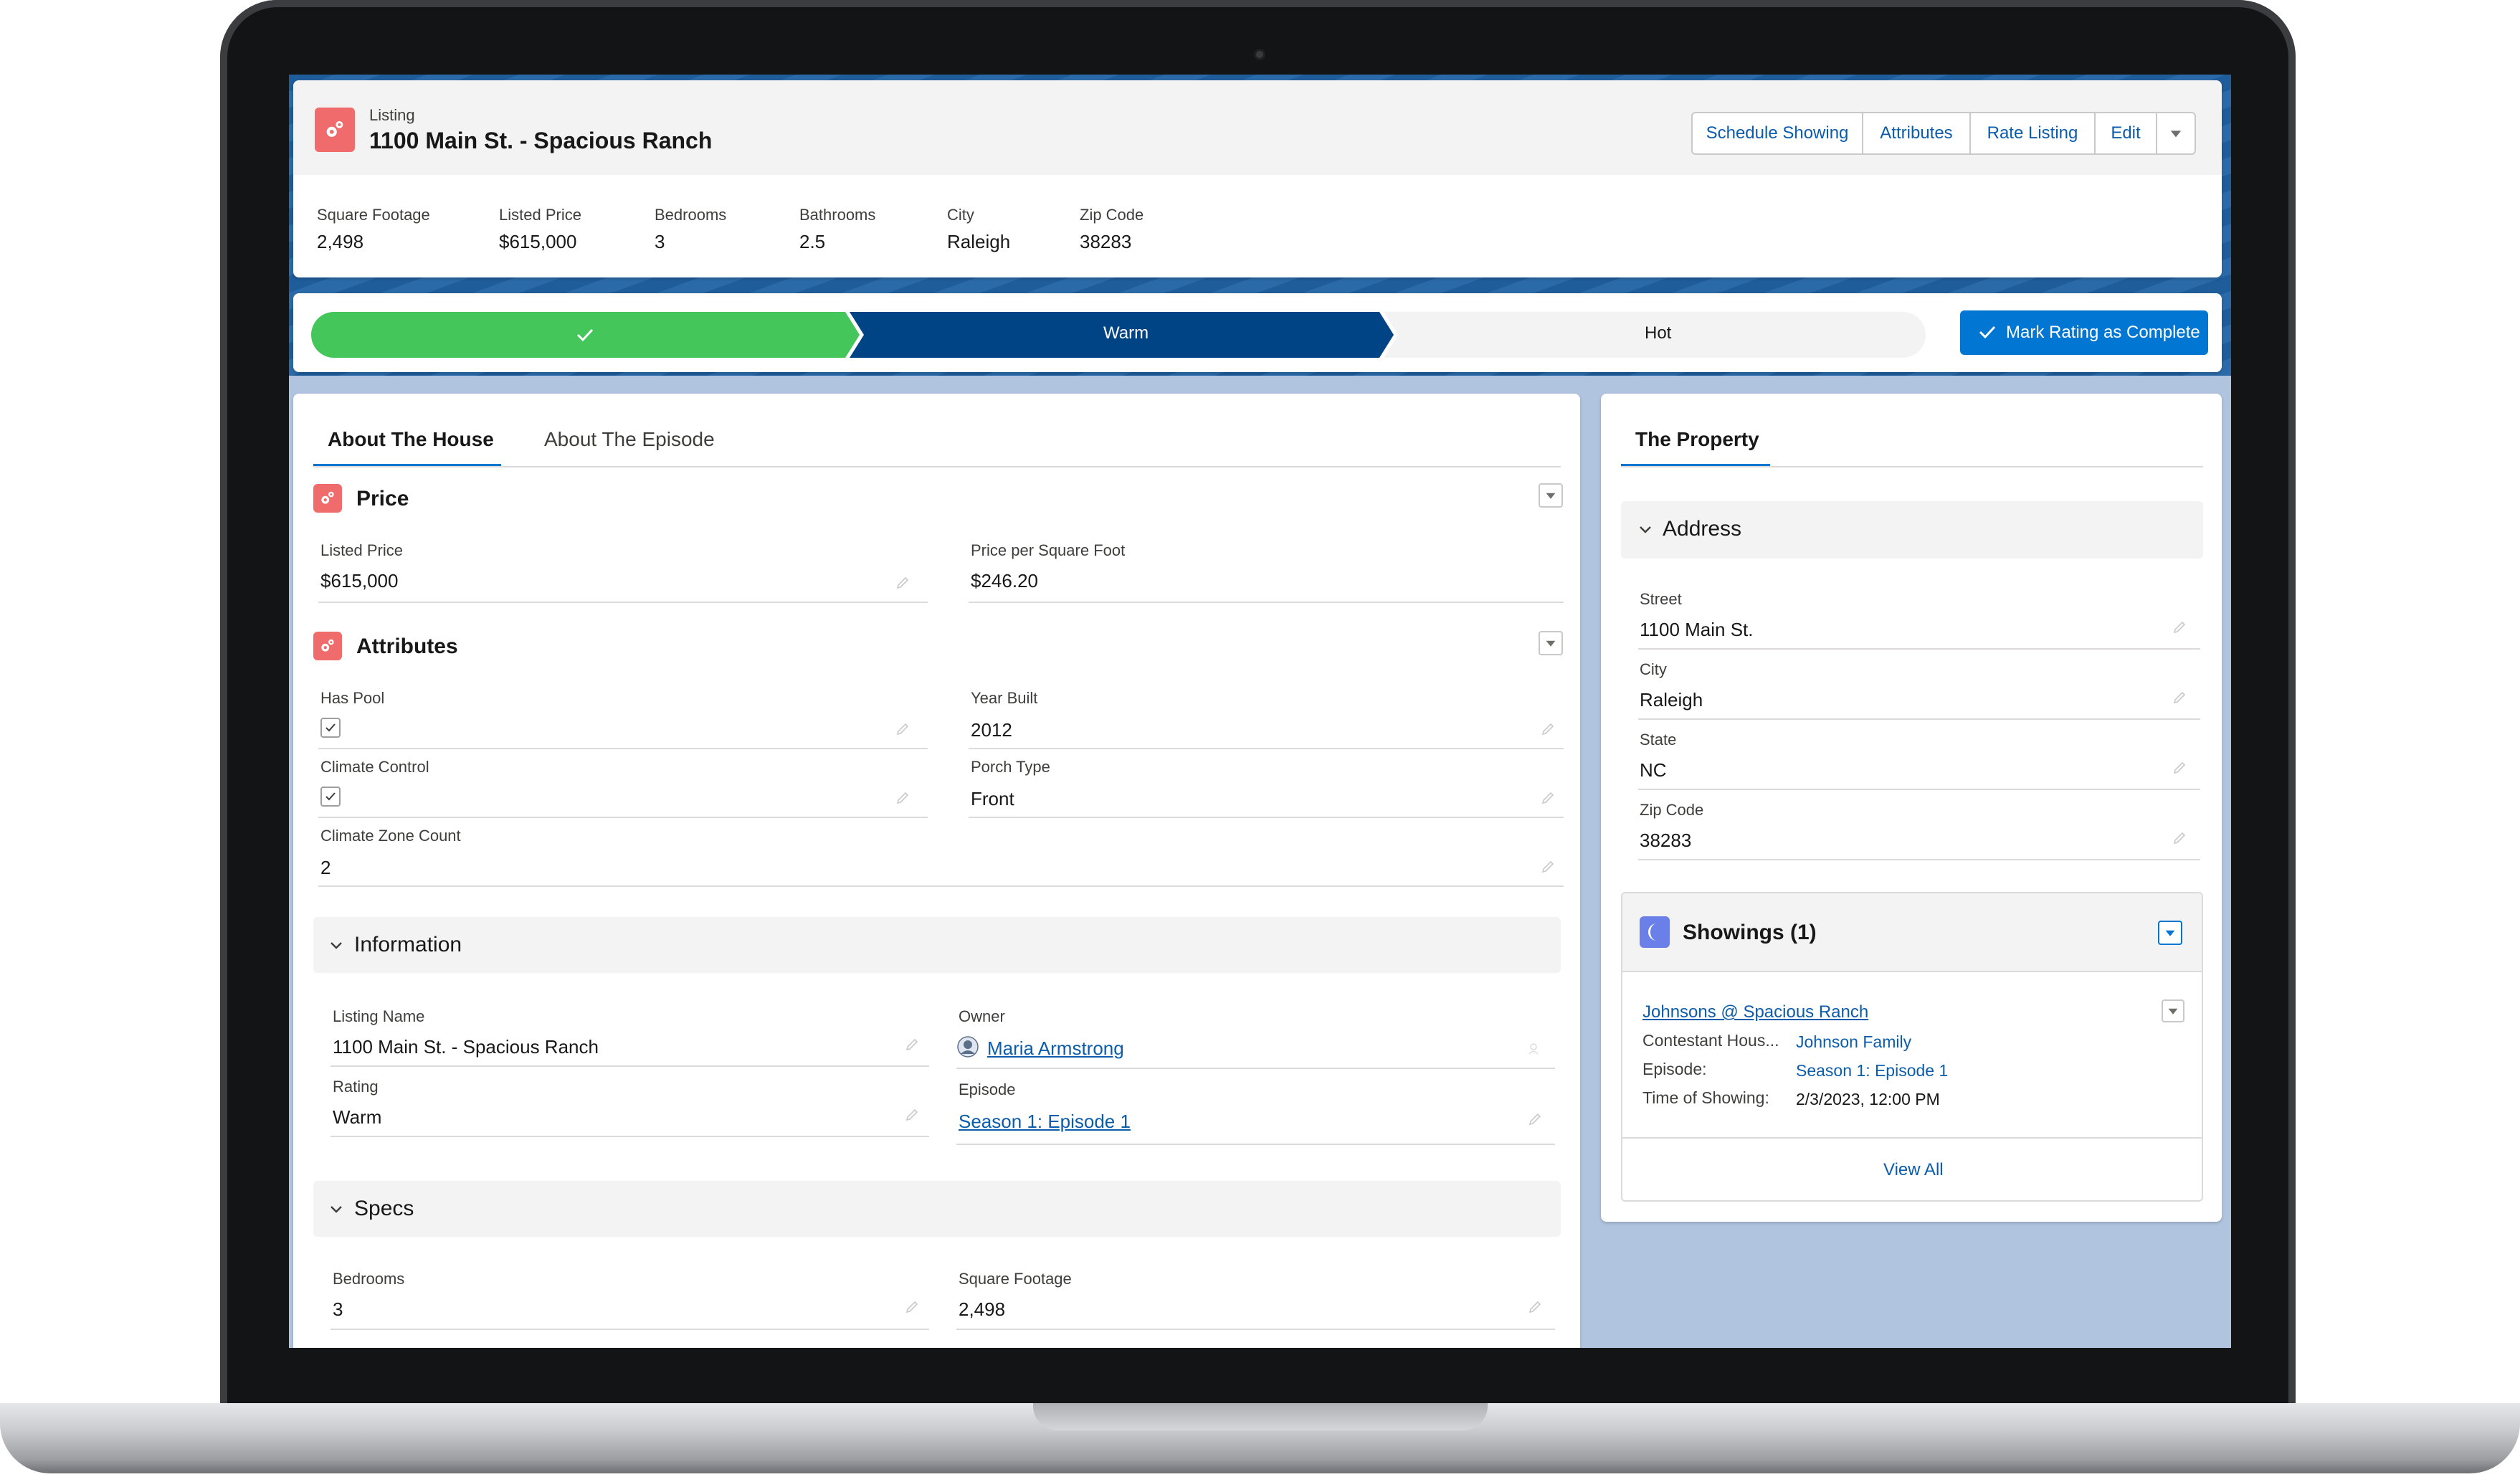 This screenshot has height=1482, width=2520. I want to click on city-value: Raleigh, so click(1671, 700).